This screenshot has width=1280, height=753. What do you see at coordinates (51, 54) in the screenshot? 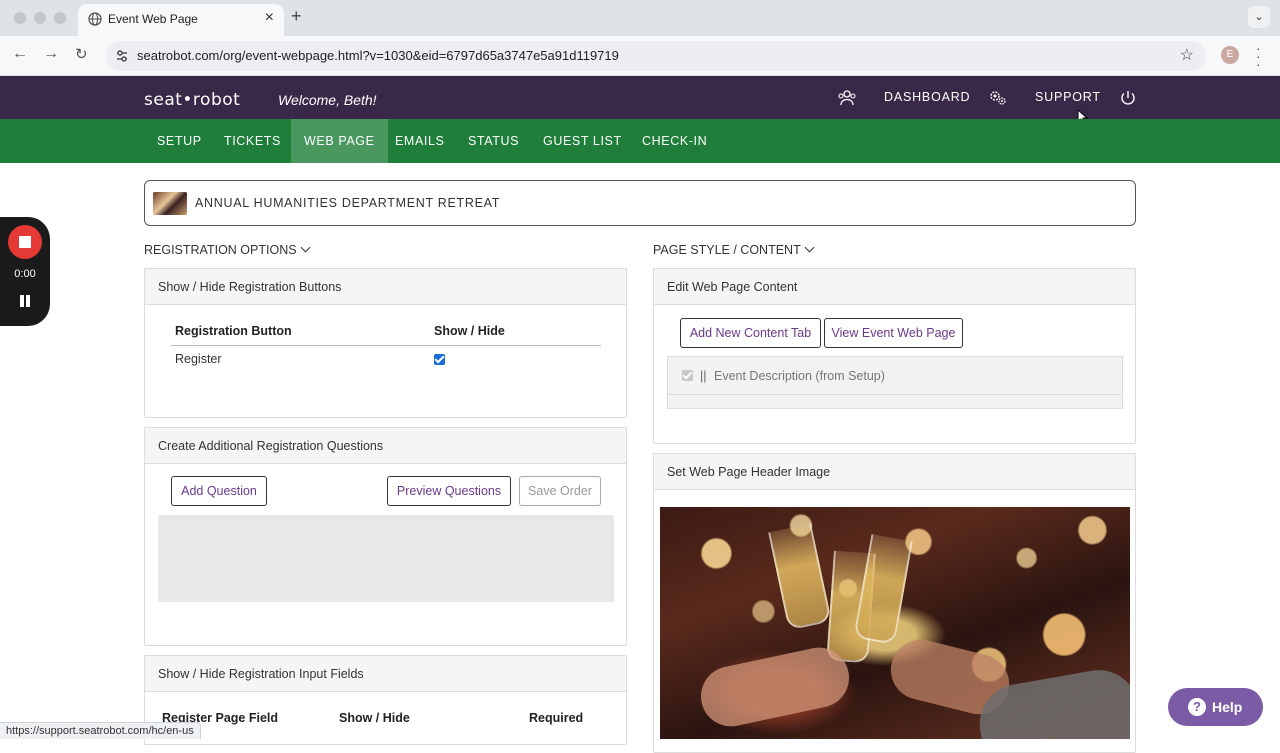
I see `forward-arrow-icon: →` at bounding box center [51, 54].